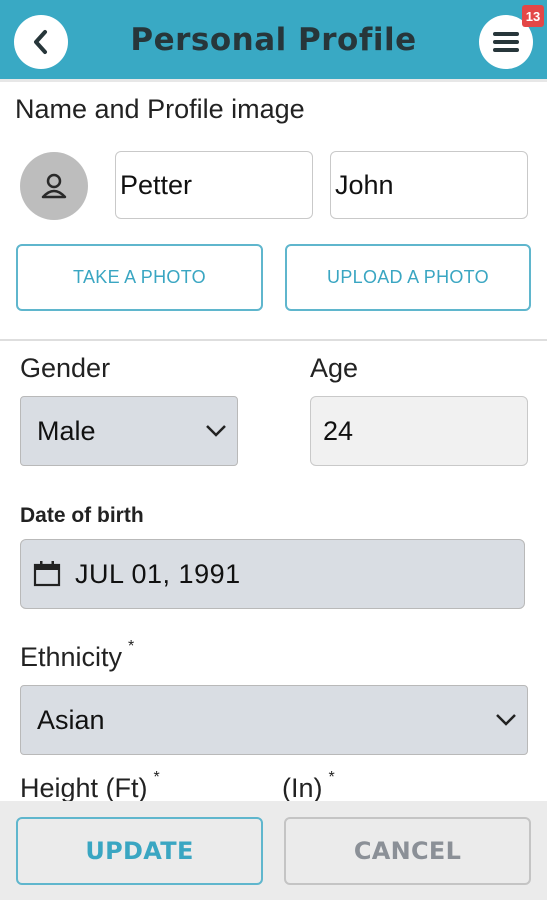 This screenshot has width=547, height=900. Describe the element at coordinates (71, 657) in the screenshot. I see `ethnicity-label-text: Ethnicity` at that location.